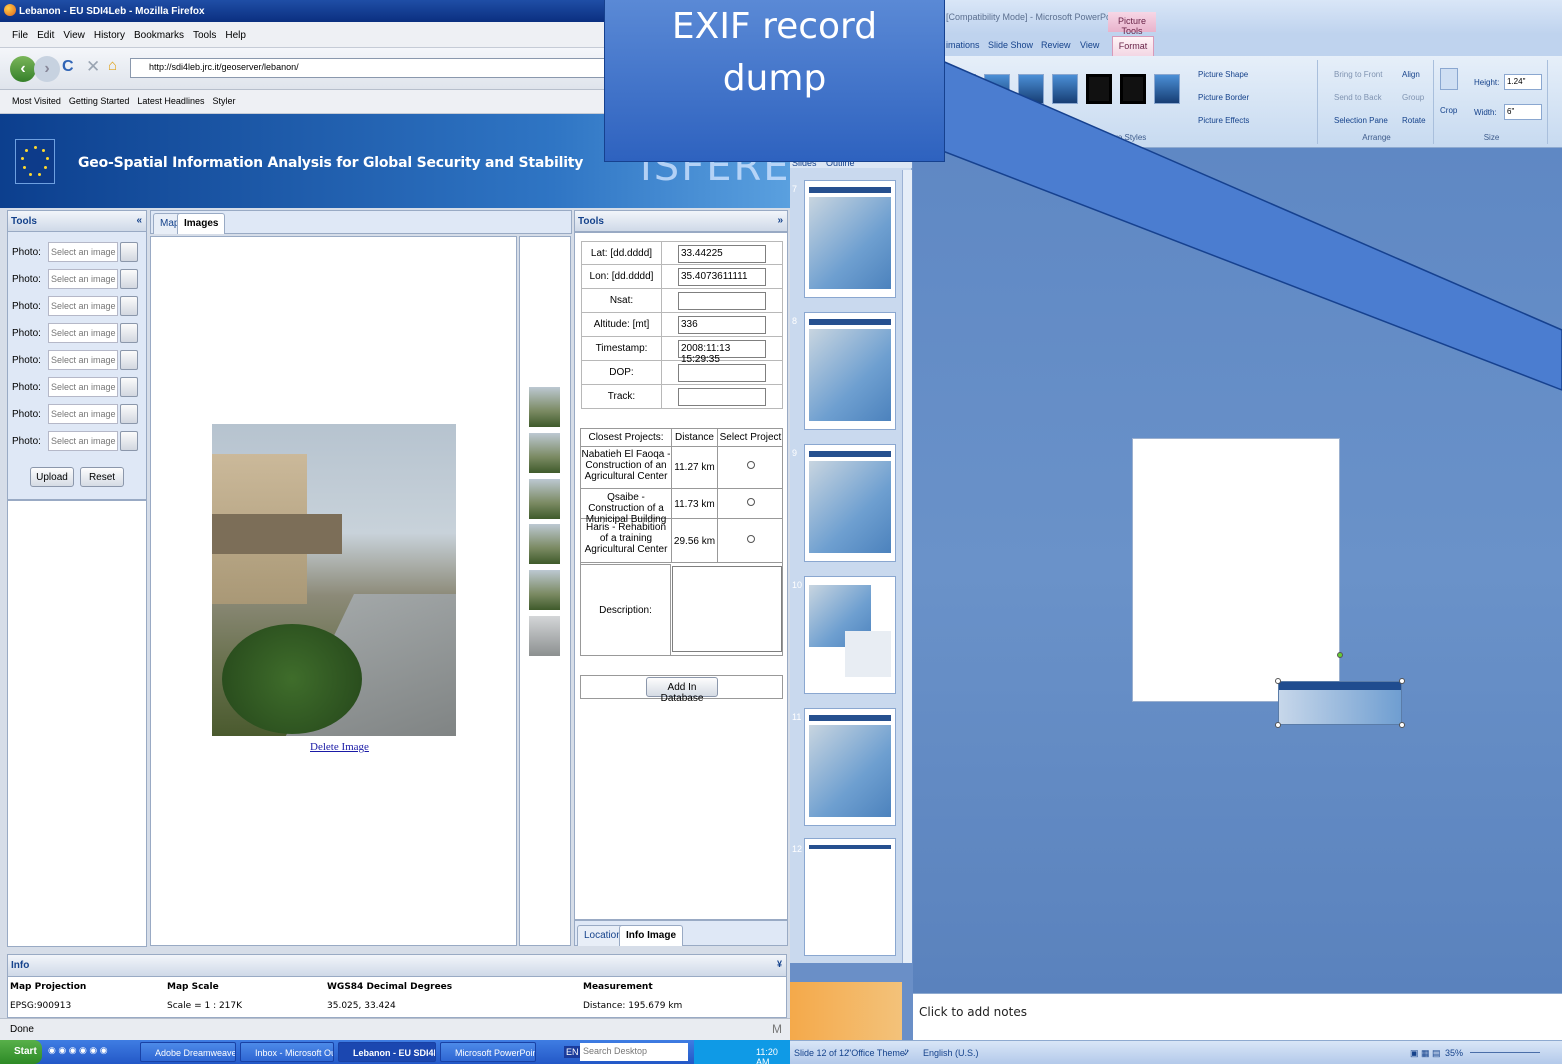 The image size is (1562, 1064). Describe the element at coordinates (774, 78) in the screenshot. I see `callout-line2: dump` at that location.